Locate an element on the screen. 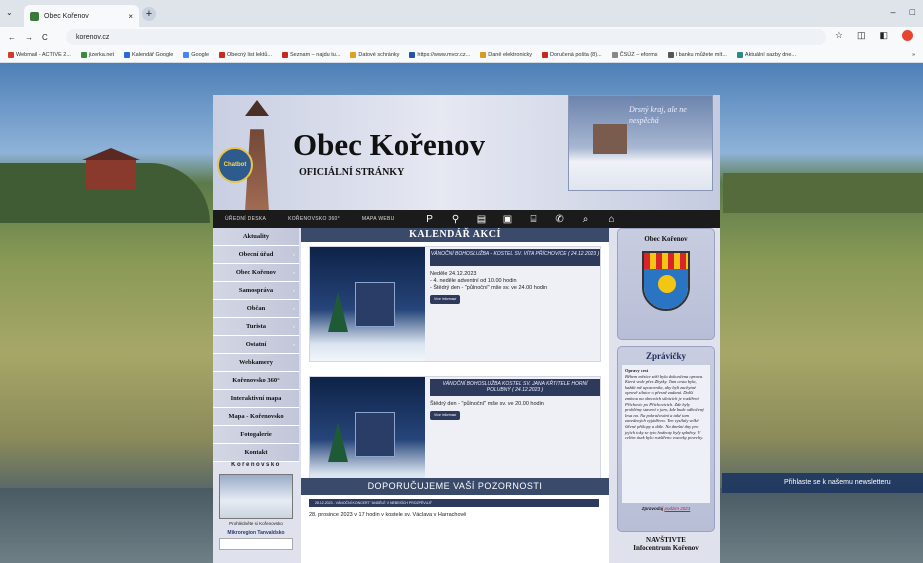  left-menu-label: Turista is located at coordinates (256, 326).